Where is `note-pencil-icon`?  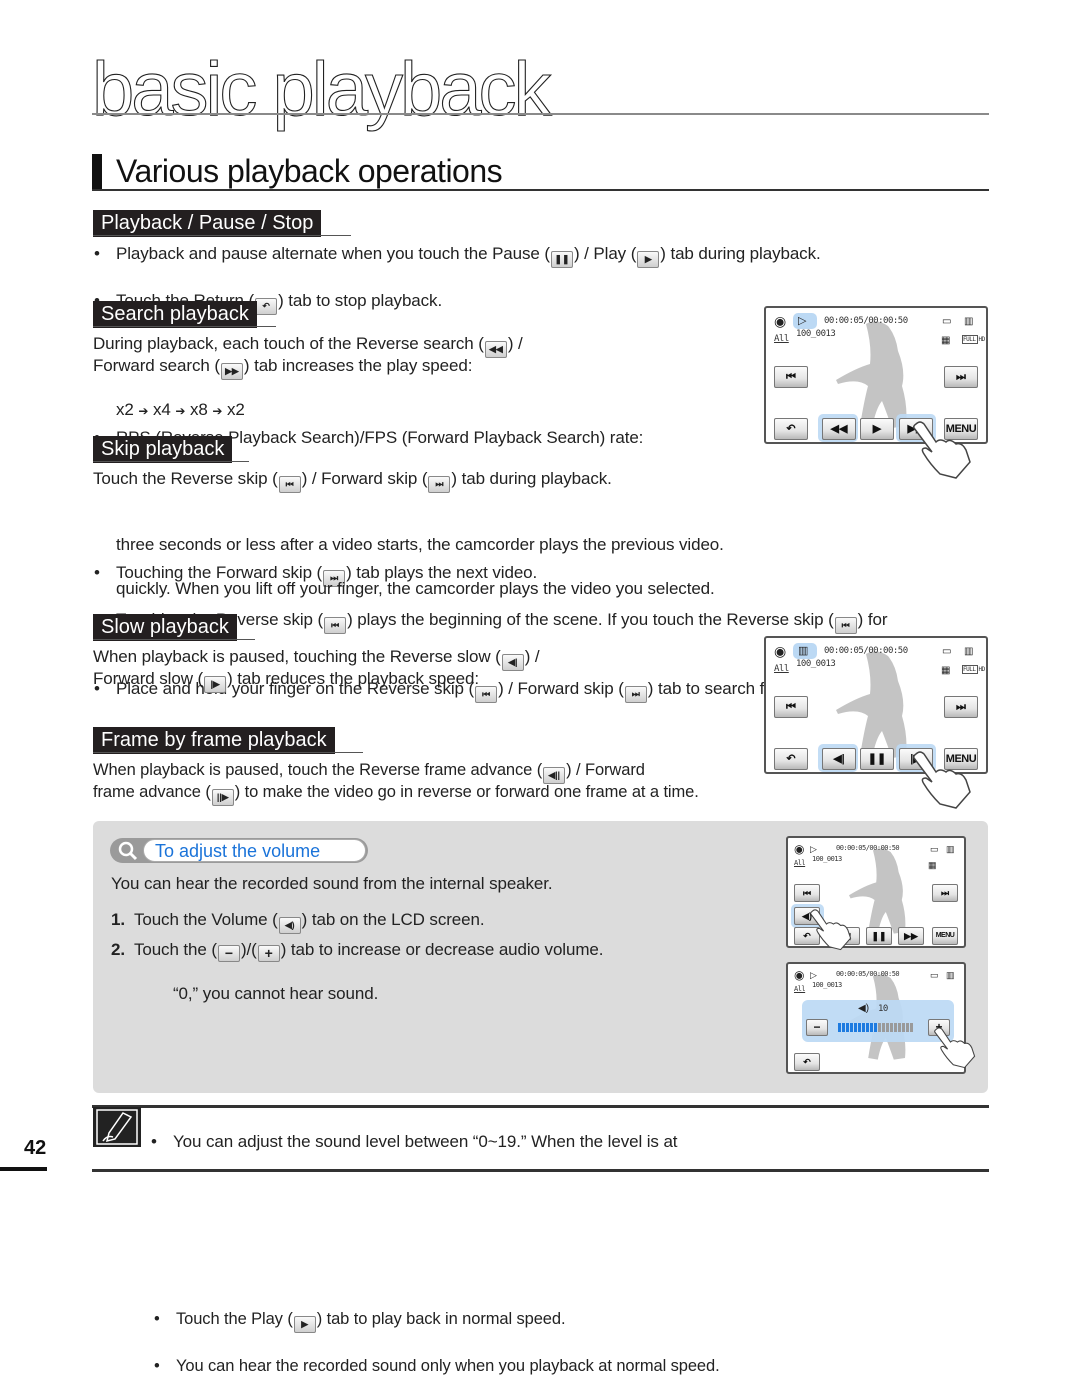
note-pencil-icon is located at coordinates (117, 1127).